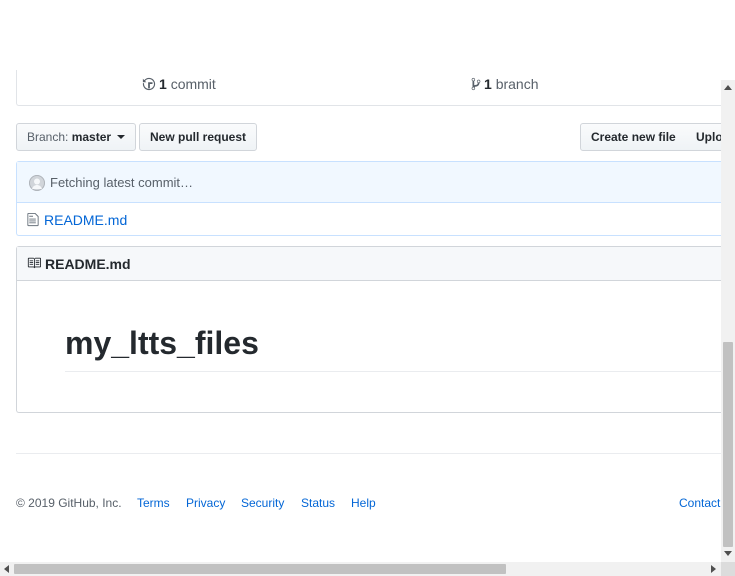 The image size is (735, 576). What do you see at coordinates (163, 84) in the screenshot?
I see `commits-count: 1` at bounding box center [163, 84].